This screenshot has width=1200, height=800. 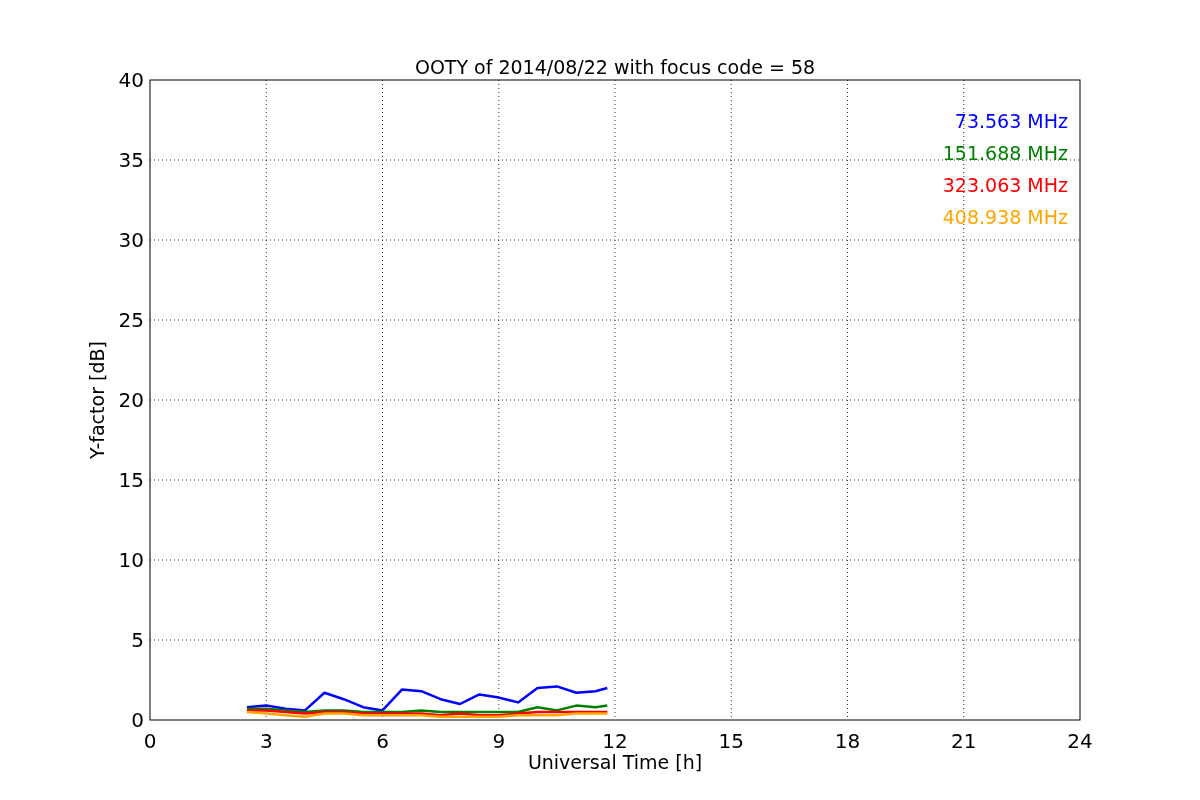 What do you see at coordinates (131, 480) in the screenshot?
I see `y-tick-label: 15` at bounding box center [131, 480].